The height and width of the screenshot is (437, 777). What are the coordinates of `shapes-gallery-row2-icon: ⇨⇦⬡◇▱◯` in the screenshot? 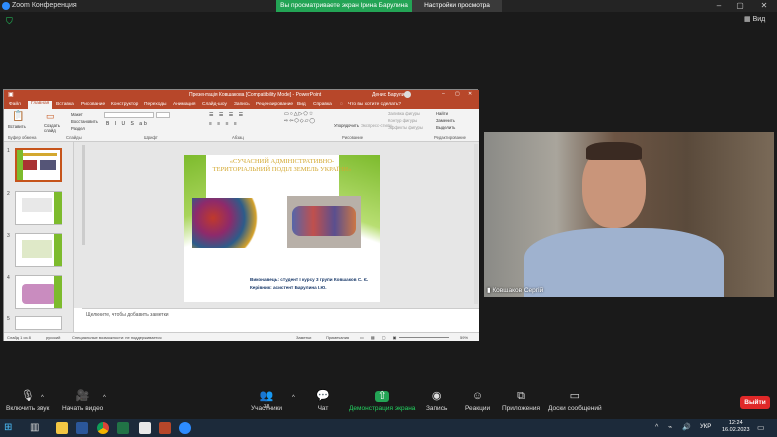 It's located at (300, 121).